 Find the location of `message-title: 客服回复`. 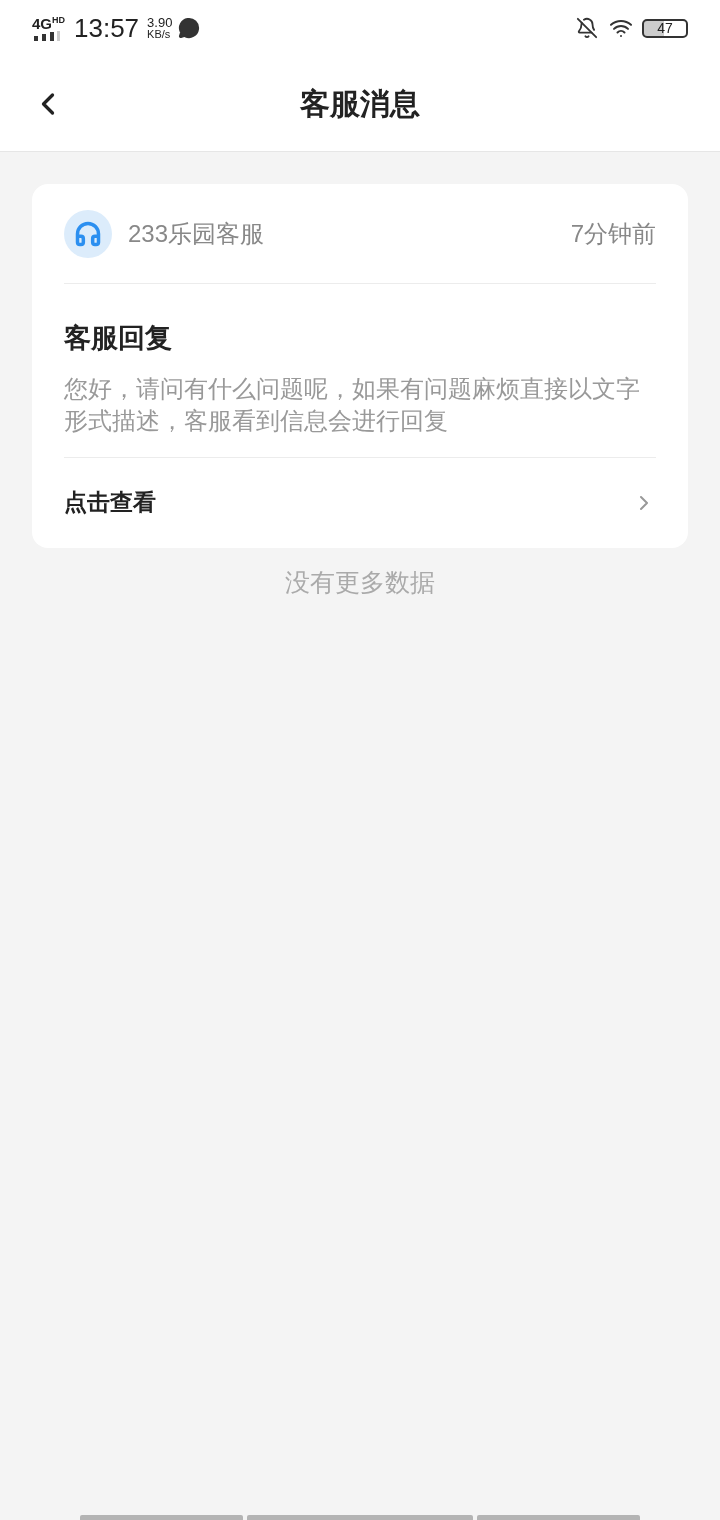

message-title: 客服回复 is located at coordinates (118, 338).